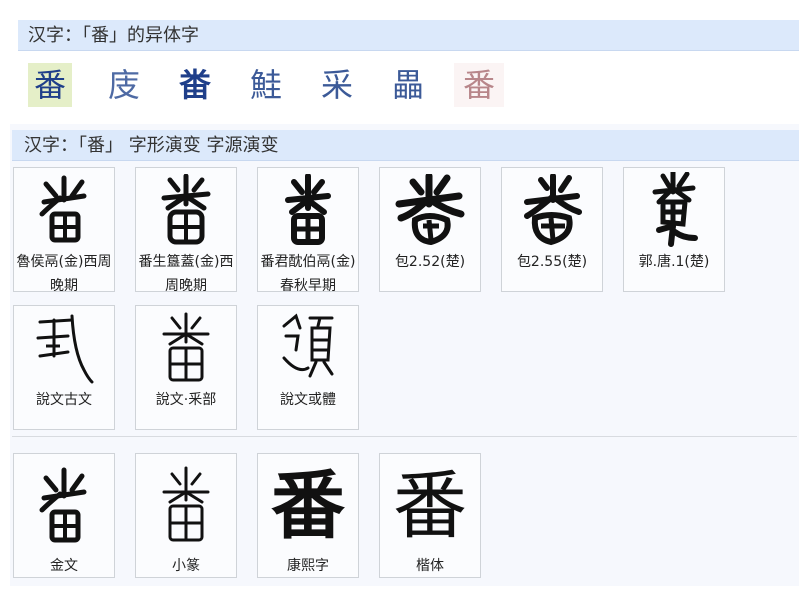  What do you see at coordinates (64, 273) in the screenshot?
I see `glyph-card-label: 魯侯鬲(金)西周晚期` at bounding box center [64, 273].